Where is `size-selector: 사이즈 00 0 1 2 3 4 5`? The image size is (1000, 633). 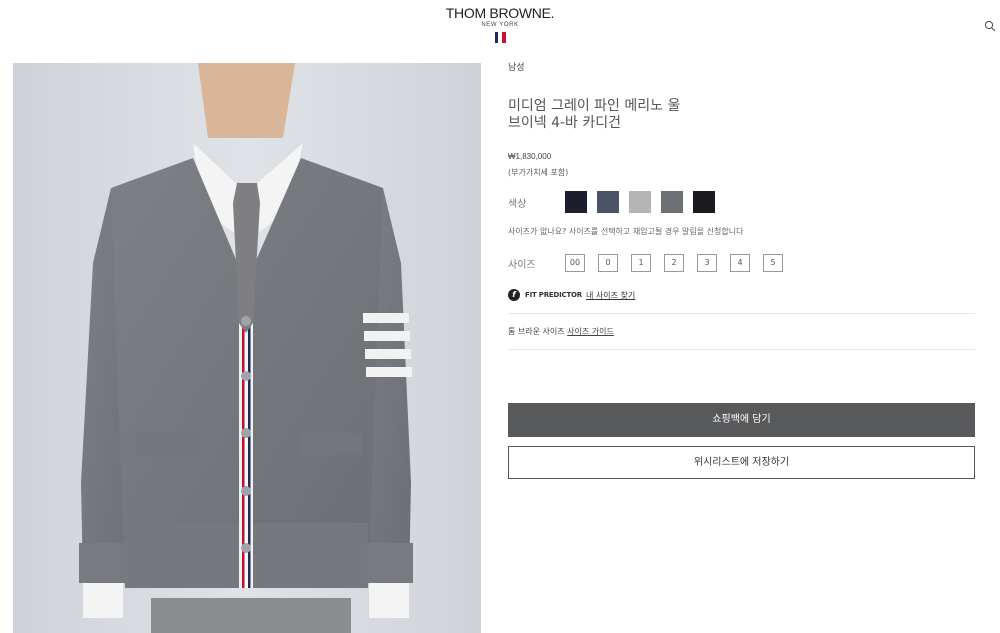 size-selector: 사이즈 00 0 1 2 3 4 5 is located at coordinates (741, 263).